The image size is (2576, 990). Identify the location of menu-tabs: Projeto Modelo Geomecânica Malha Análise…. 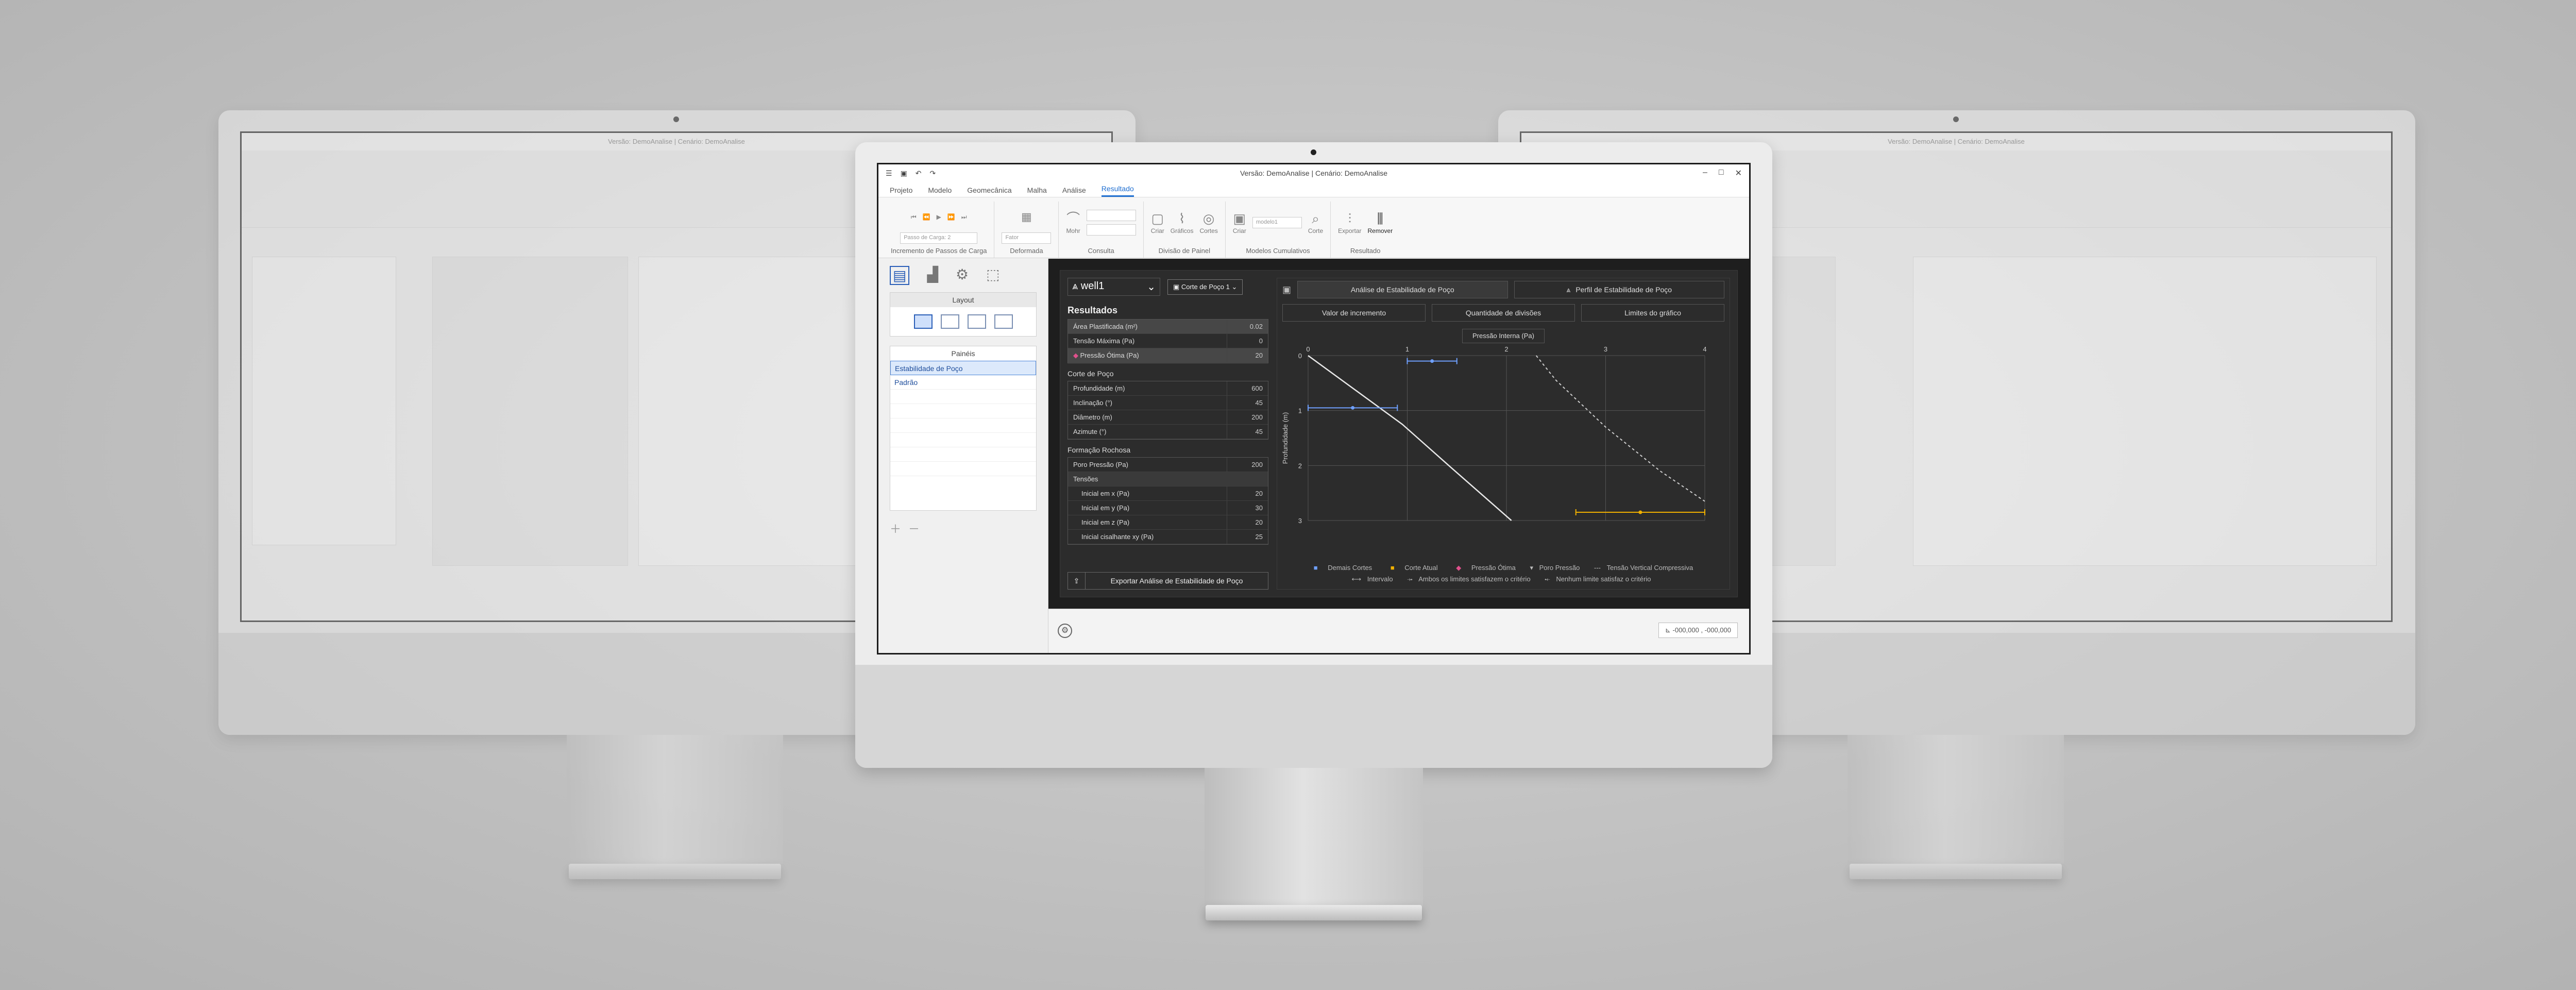
(1313, 189).